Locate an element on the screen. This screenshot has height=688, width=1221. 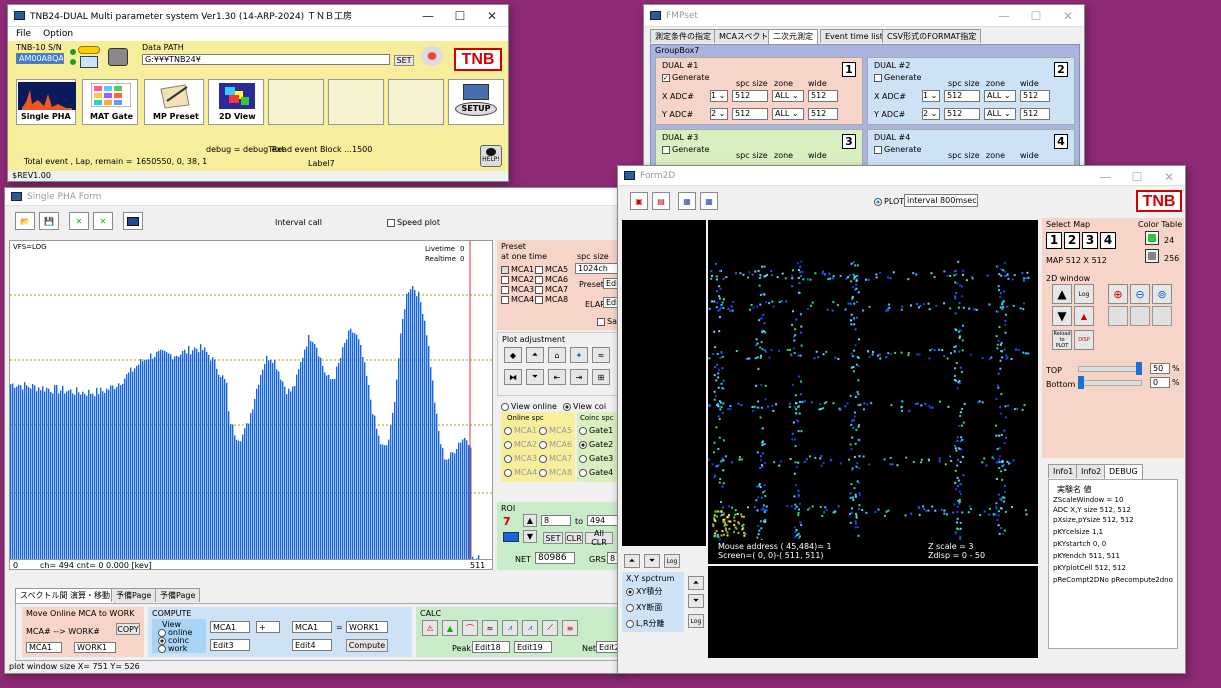
menu-file: File is located at coordinates (23, 34).